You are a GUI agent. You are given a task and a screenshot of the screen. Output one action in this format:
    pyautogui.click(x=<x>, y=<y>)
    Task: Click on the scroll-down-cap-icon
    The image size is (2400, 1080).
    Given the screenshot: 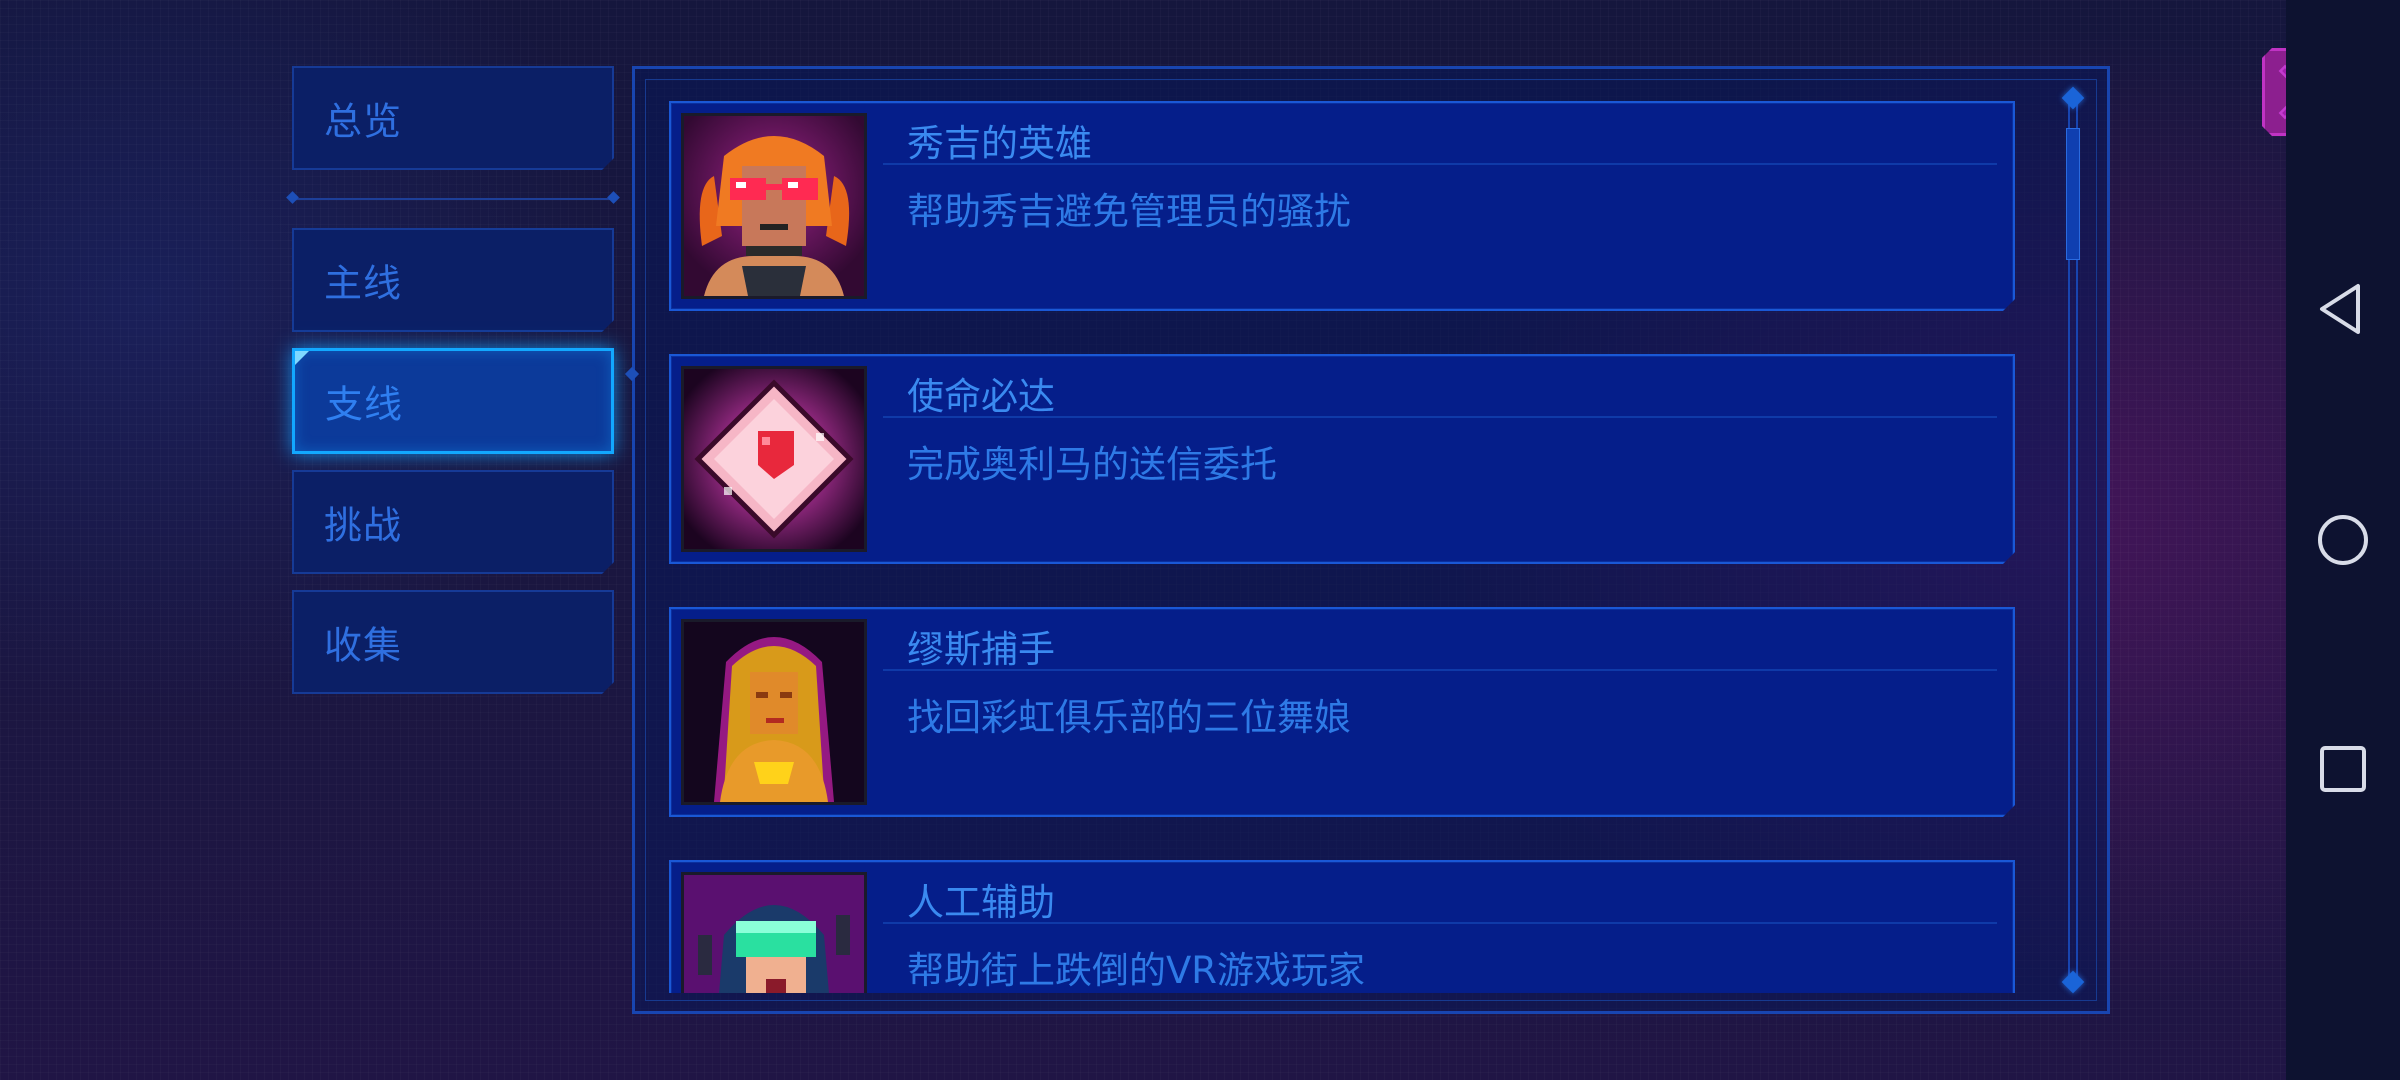 What is the action you would take?
    pyautogui.click(x=2073, y=982)
    